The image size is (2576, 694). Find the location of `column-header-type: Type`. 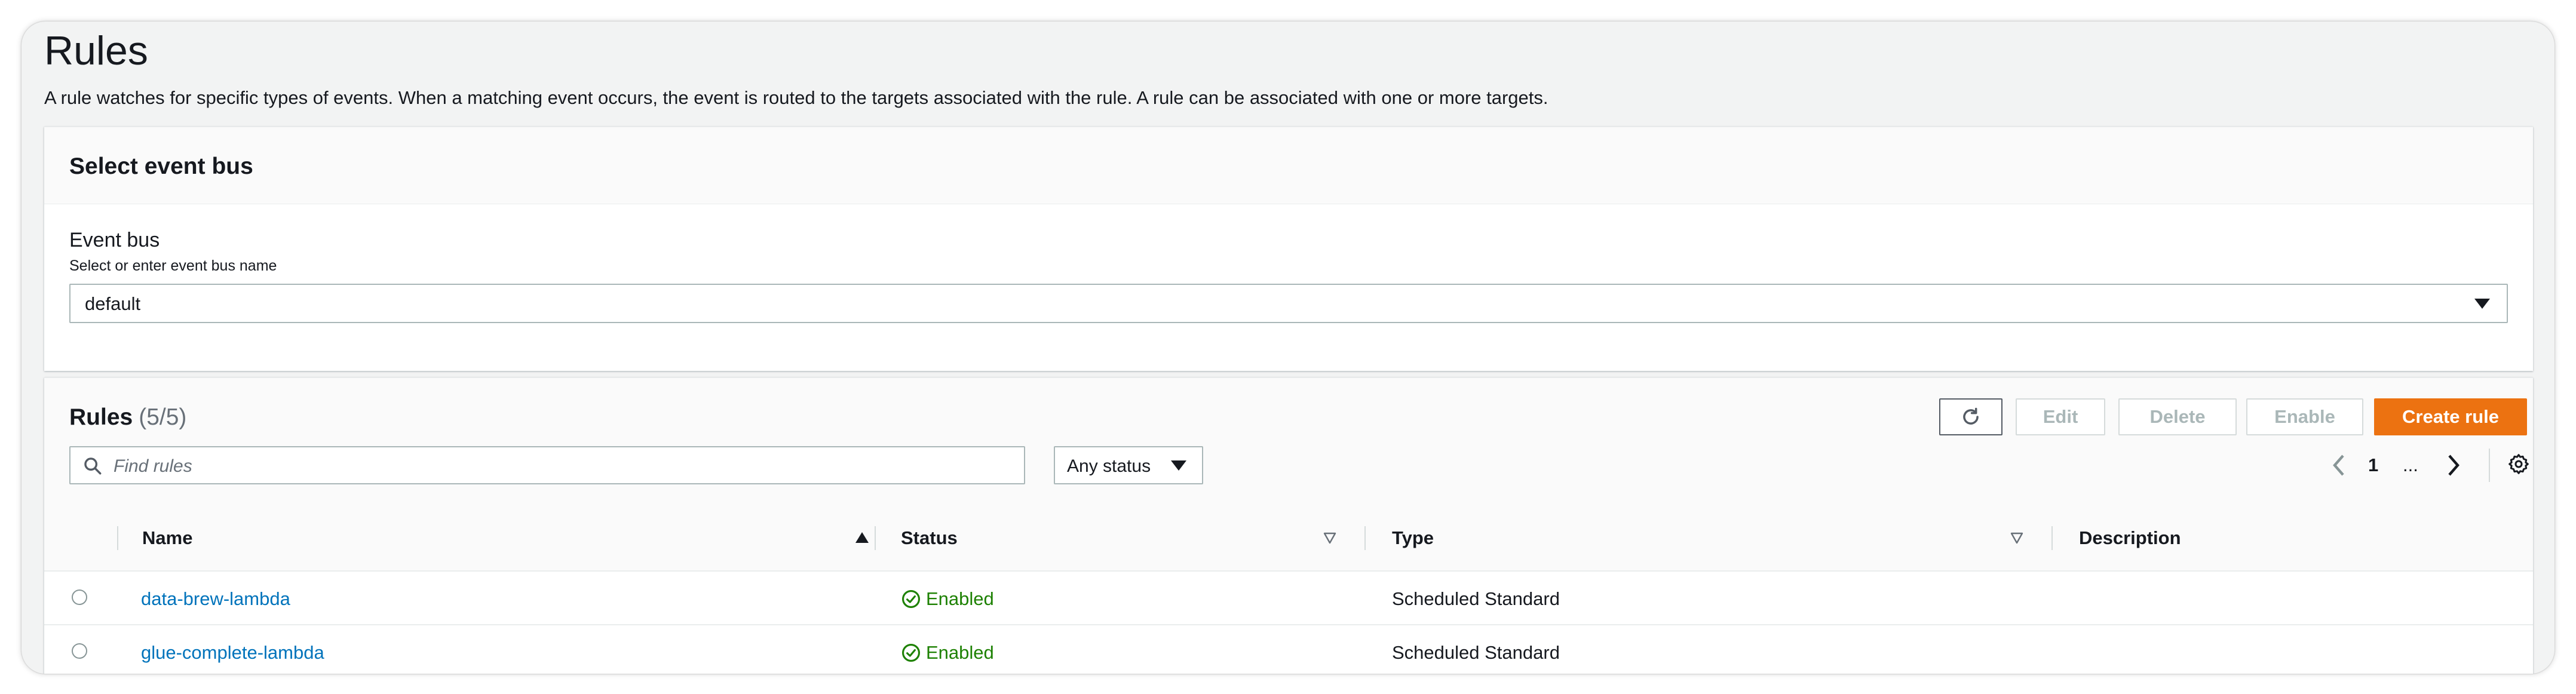

column-header-type: Type is located at coordinates (1413, 538).